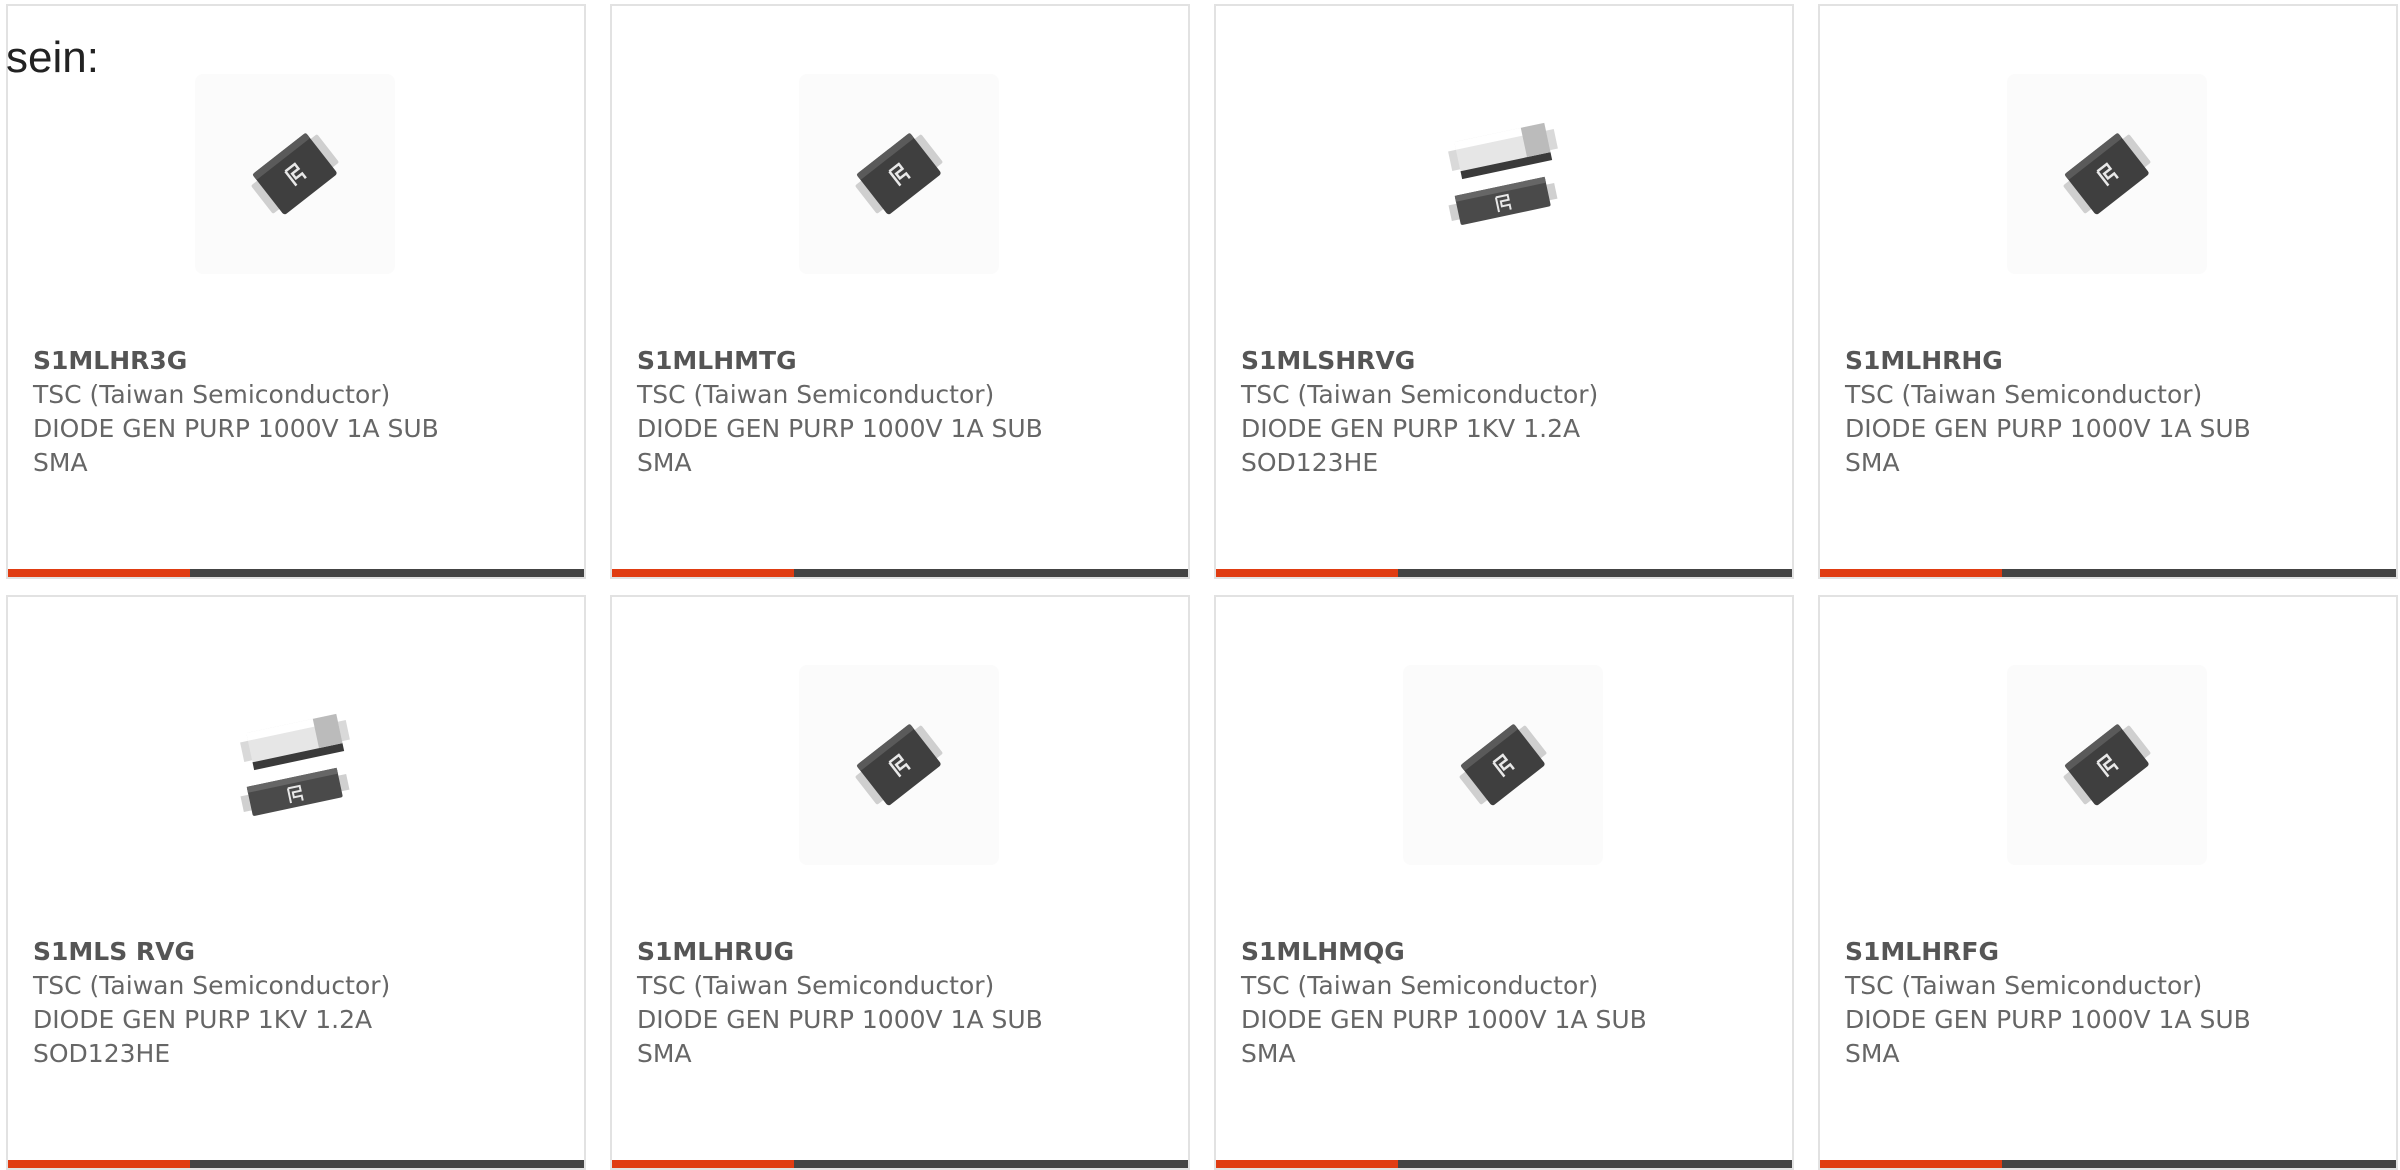 This screenshot has height=1170, width=2400. Describe the element at coordinates (1501, 361) in the screenshot. I see `product-mpn: S1MLSHRVG` at that location.